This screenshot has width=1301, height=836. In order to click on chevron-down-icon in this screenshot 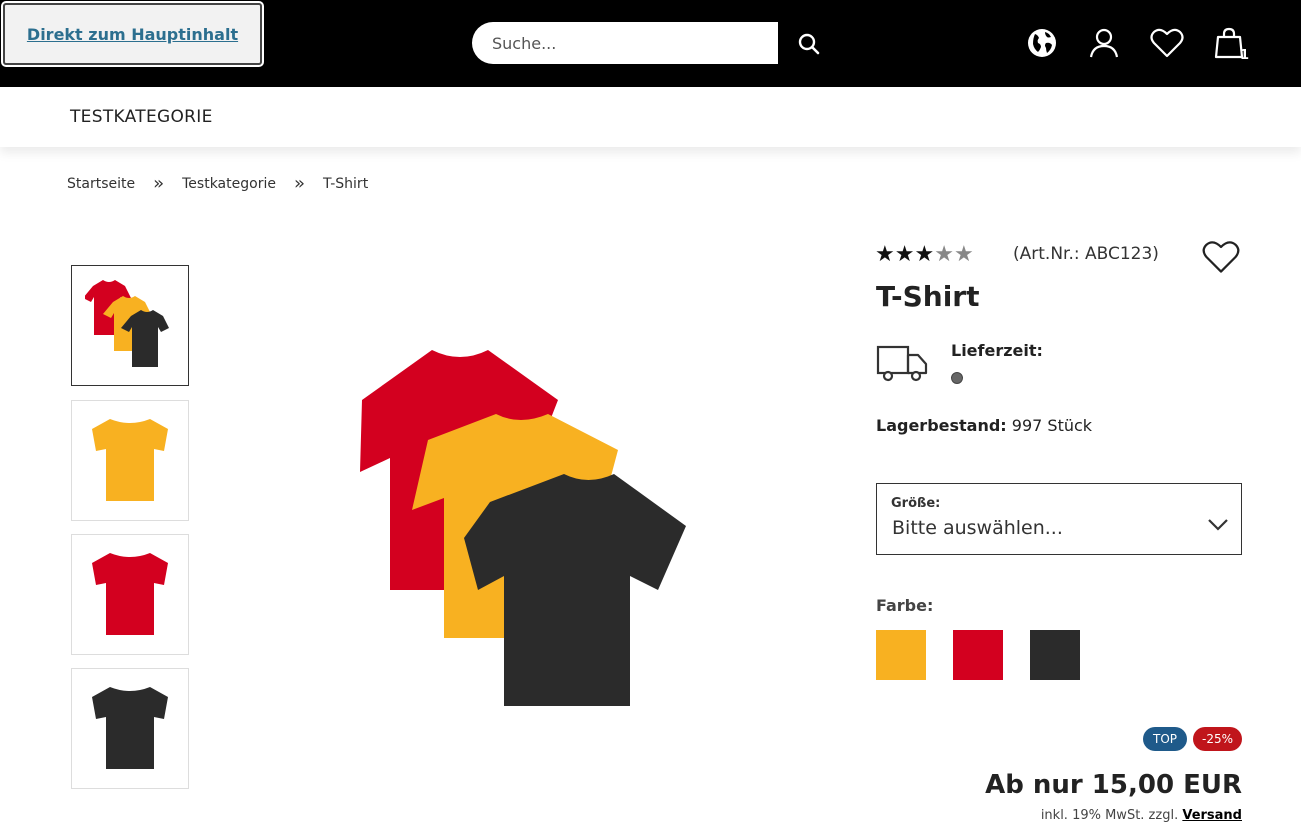, I will do `click(1218, 525)`.